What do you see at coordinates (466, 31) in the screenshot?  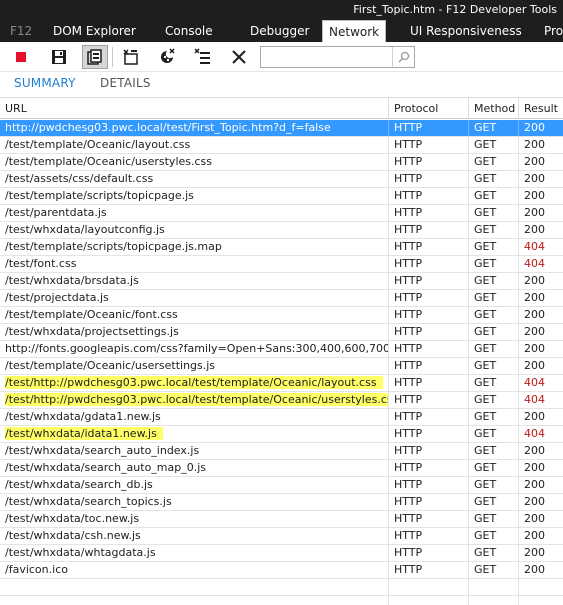 I see `tab-ui-responsiveness: UI Responsiveness` at bounding box center [466, 31].